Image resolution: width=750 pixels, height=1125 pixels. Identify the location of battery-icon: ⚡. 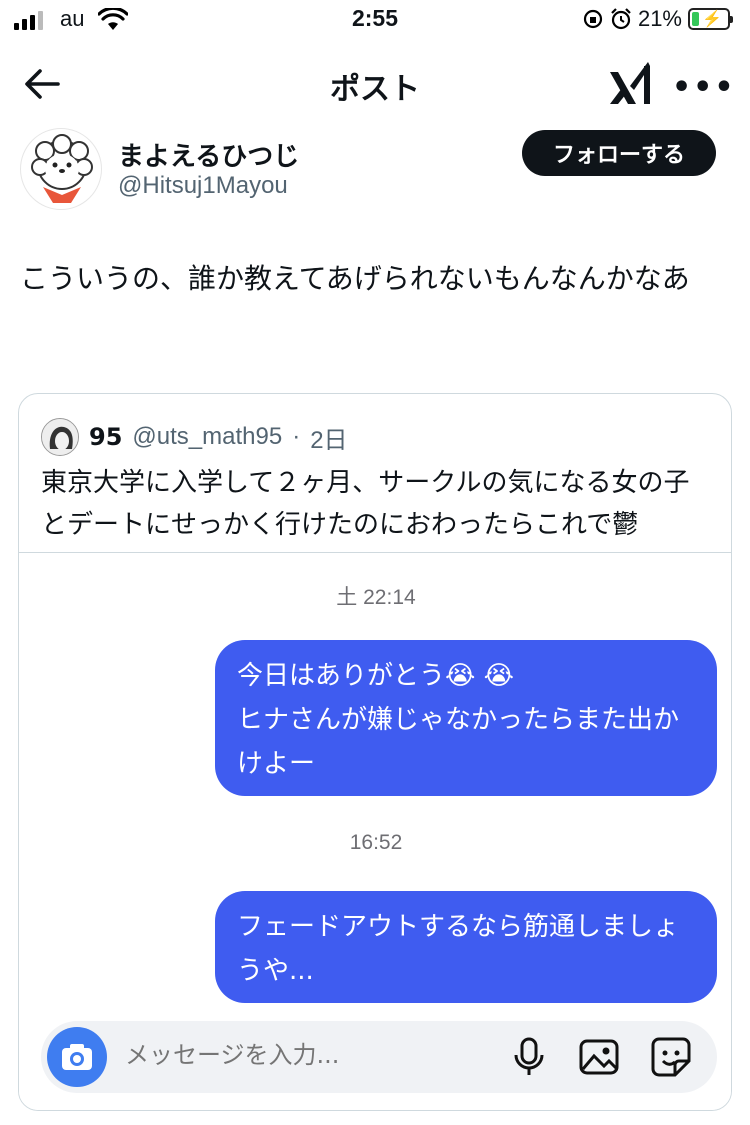
(710, 19).